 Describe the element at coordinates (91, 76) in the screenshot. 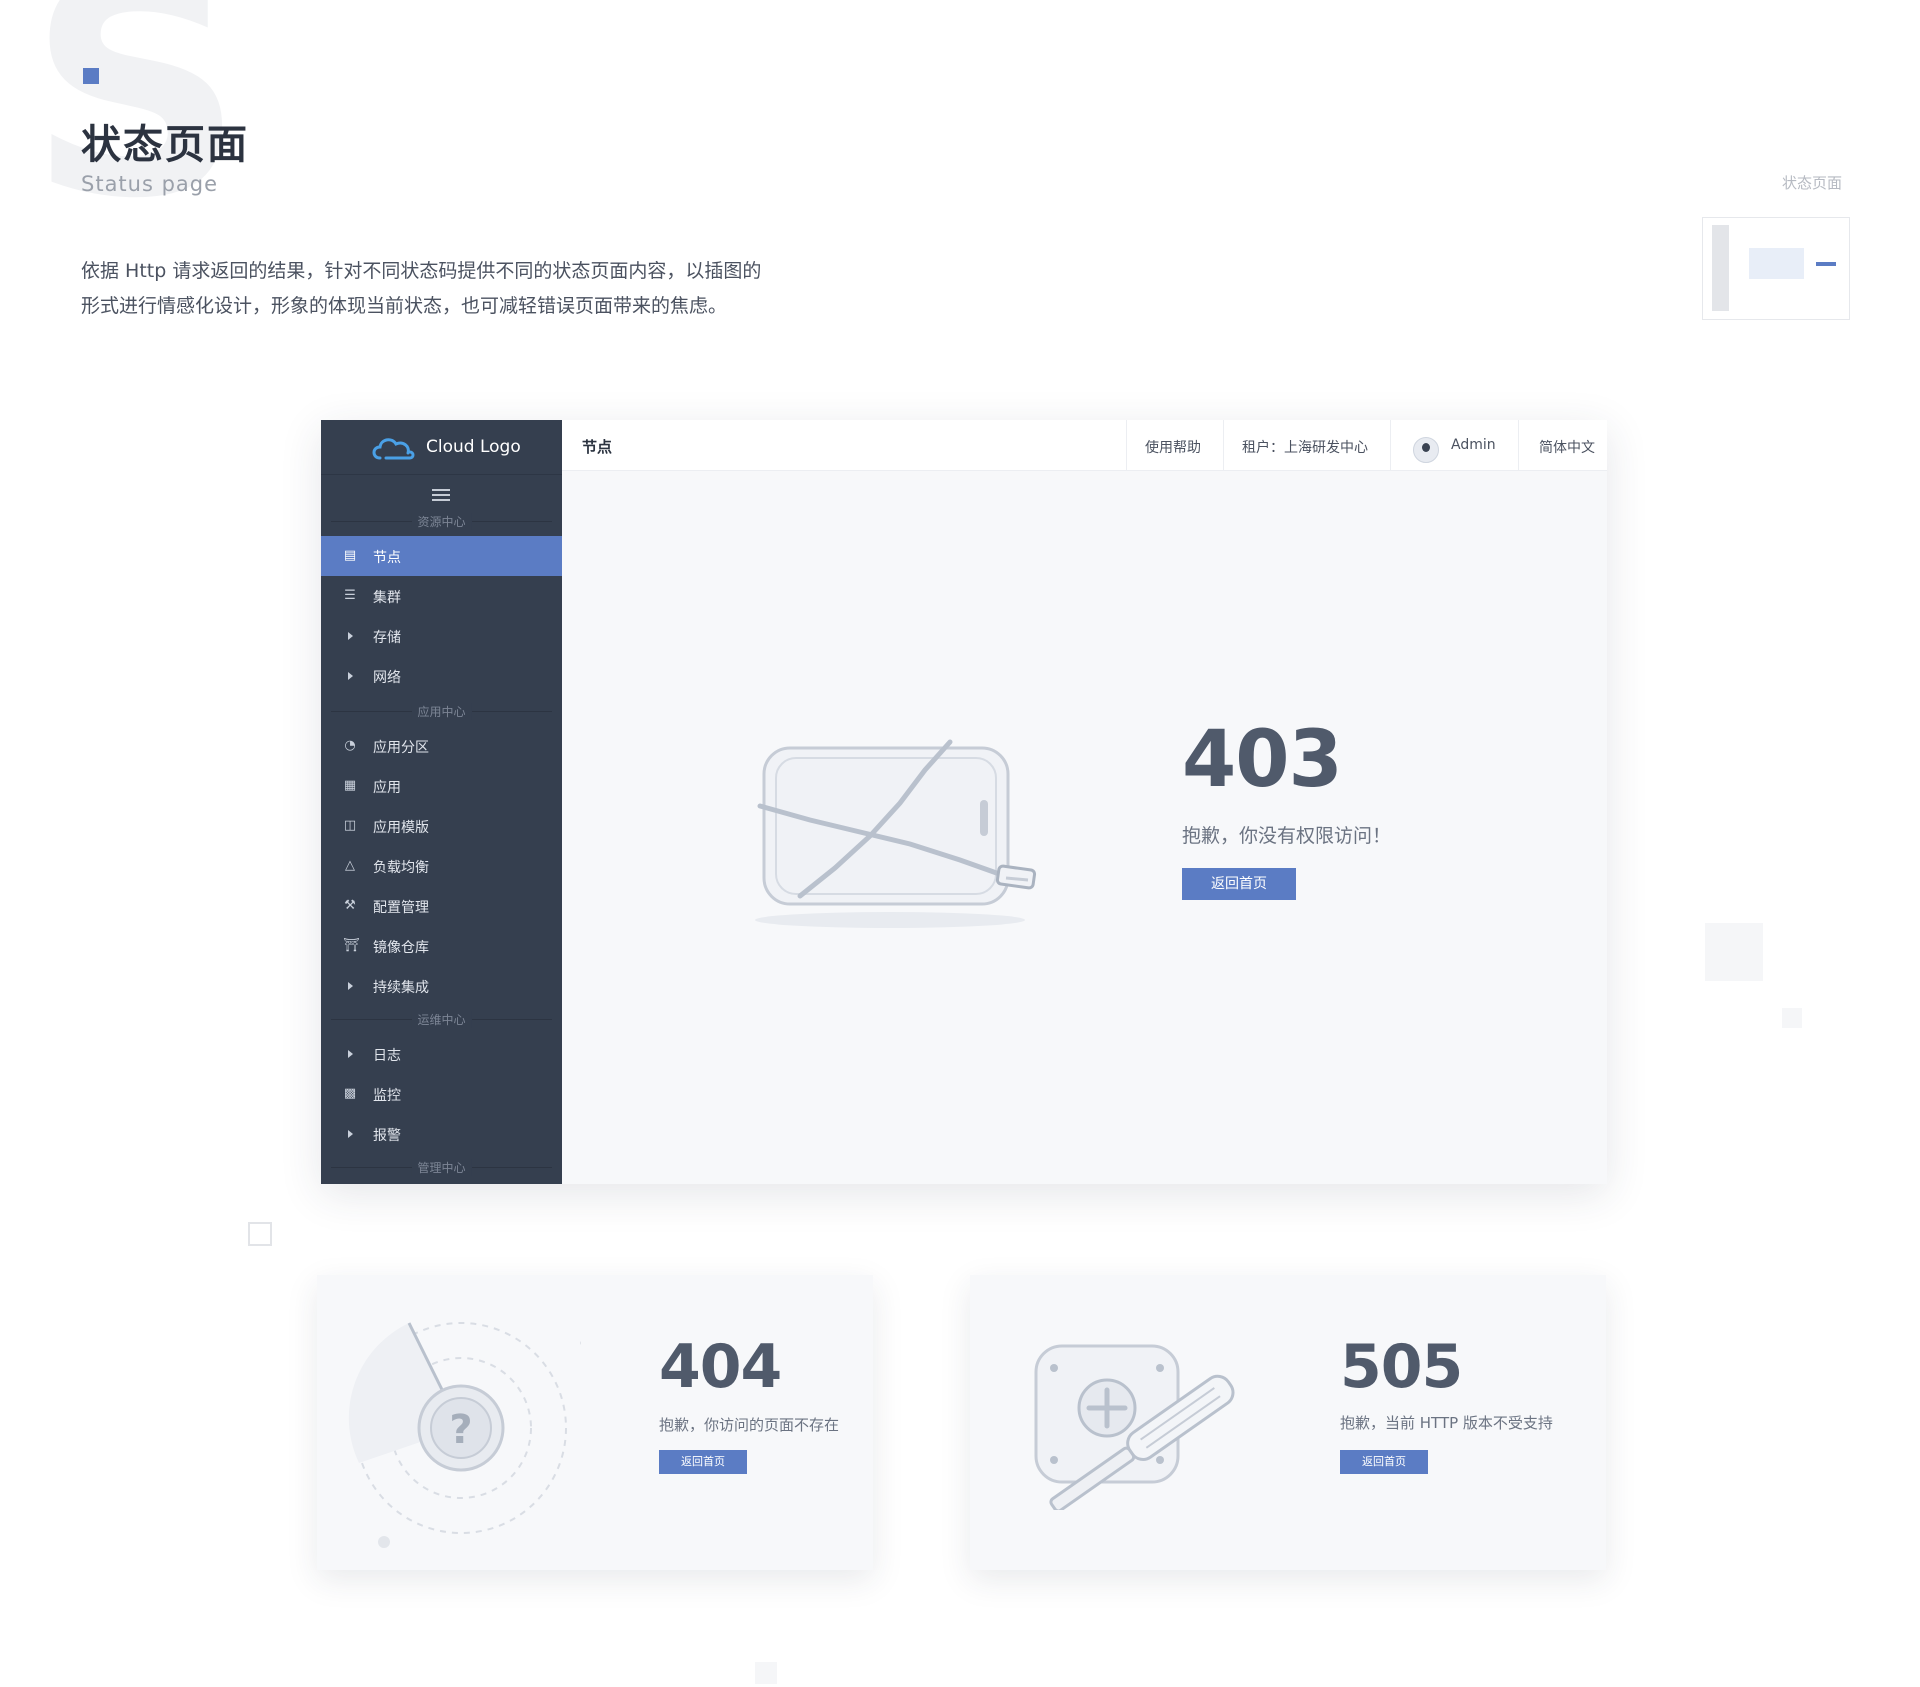

I see `accent-square` at that location.